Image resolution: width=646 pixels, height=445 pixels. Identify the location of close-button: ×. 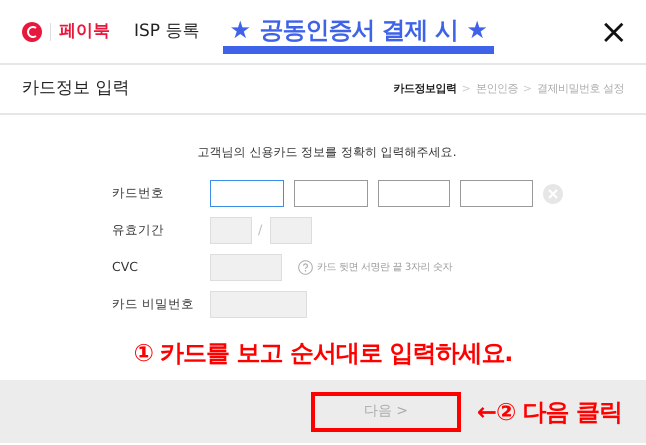
(614, 31).